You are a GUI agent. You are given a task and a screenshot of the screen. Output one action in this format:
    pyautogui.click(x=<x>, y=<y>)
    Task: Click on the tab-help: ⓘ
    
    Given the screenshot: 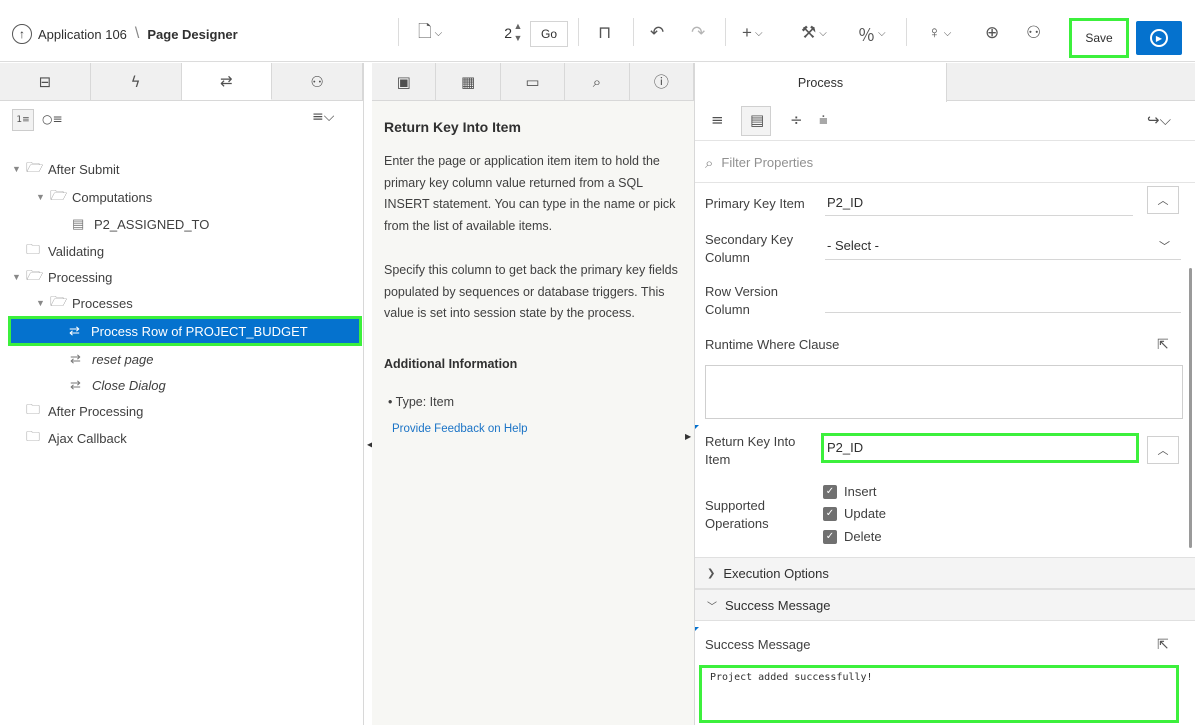 What is the action you would take?
    pyautogui.click(x=662, y=81)
    